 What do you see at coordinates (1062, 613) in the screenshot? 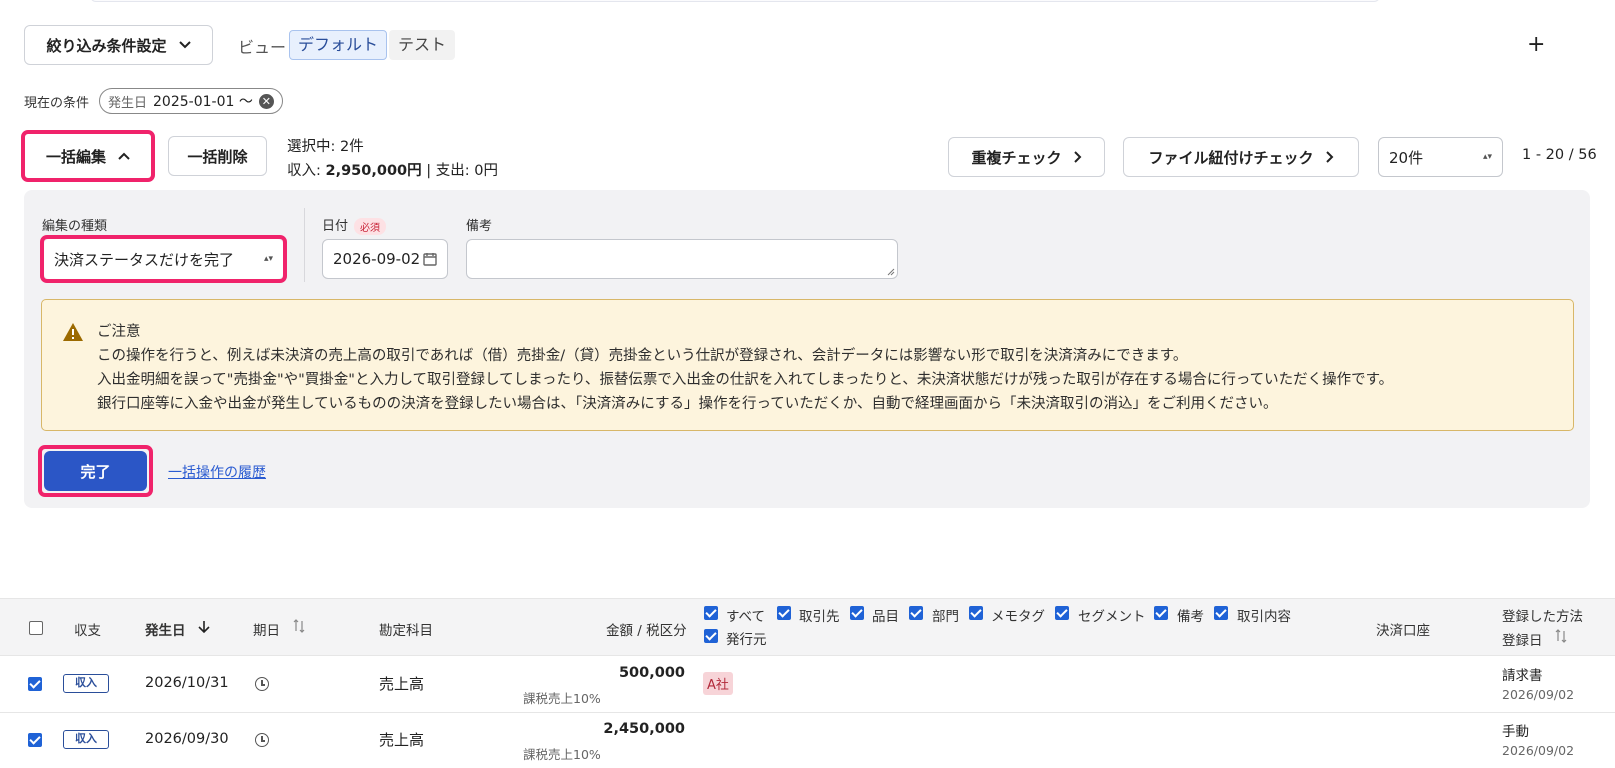
I see `toggle-segment-checkbox` at bounding box center [1062, 613].